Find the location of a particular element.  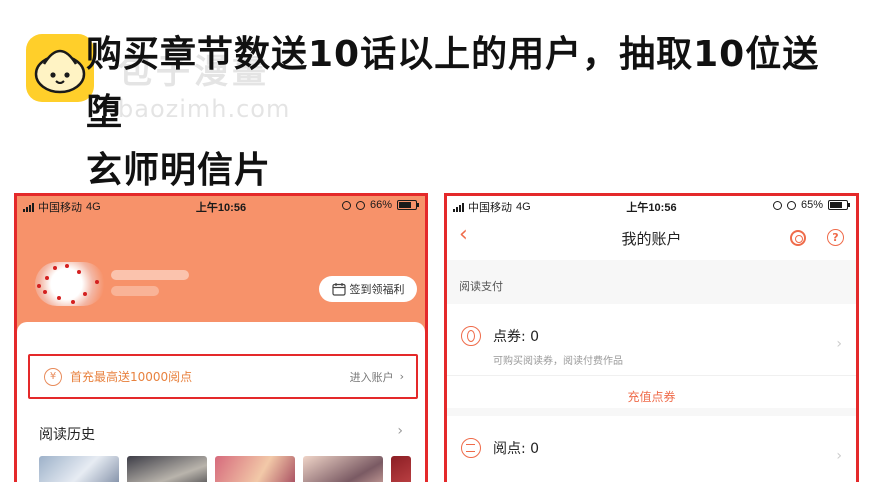

first-recharge-promo: ¥ 首充最高送10000阅点 进入账户 › is located at coordinates (223, 376).